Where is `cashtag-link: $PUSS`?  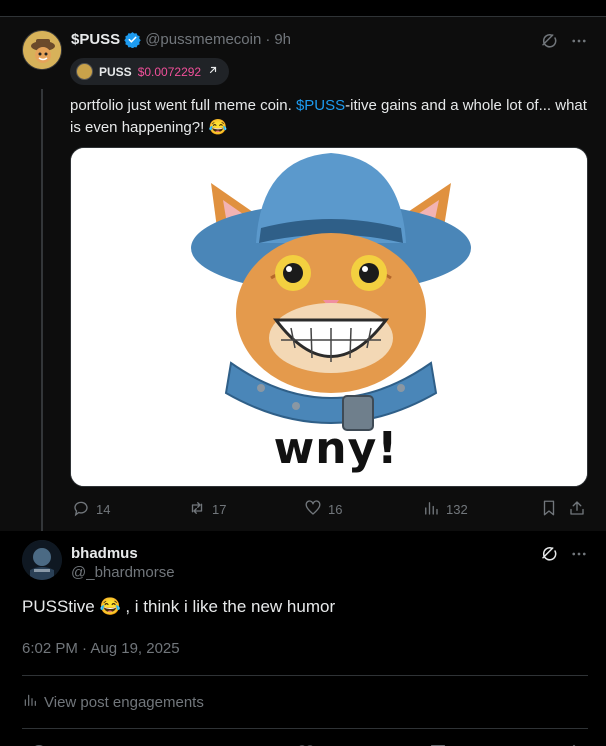 cashtag-link: $PUSS is located at coordinates (320, 105).